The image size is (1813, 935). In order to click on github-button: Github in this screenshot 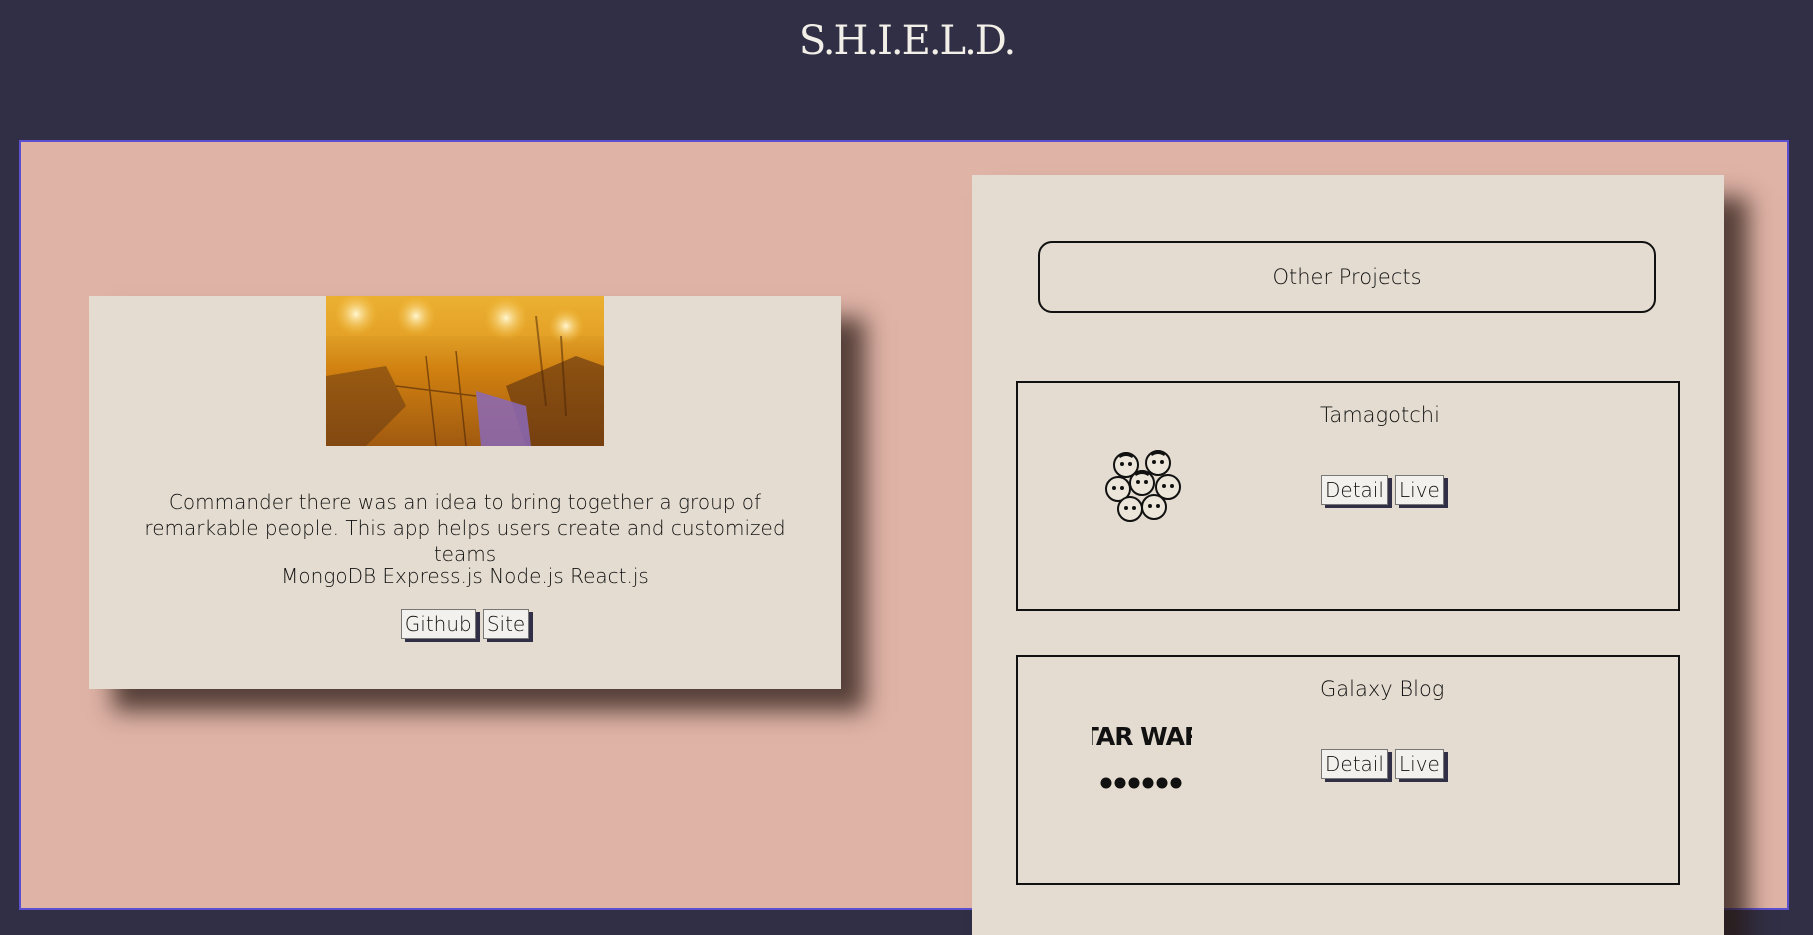, I will do `click(438, 624)`.